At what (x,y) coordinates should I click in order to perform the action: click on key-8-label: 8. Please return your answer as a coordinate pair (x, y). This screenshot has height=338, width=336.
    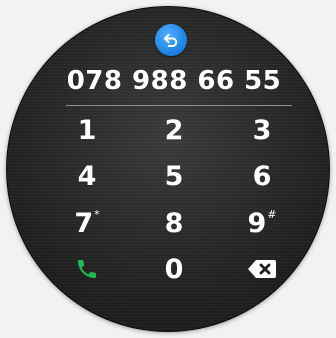
    Looking at the image, I should click on (174, 223).